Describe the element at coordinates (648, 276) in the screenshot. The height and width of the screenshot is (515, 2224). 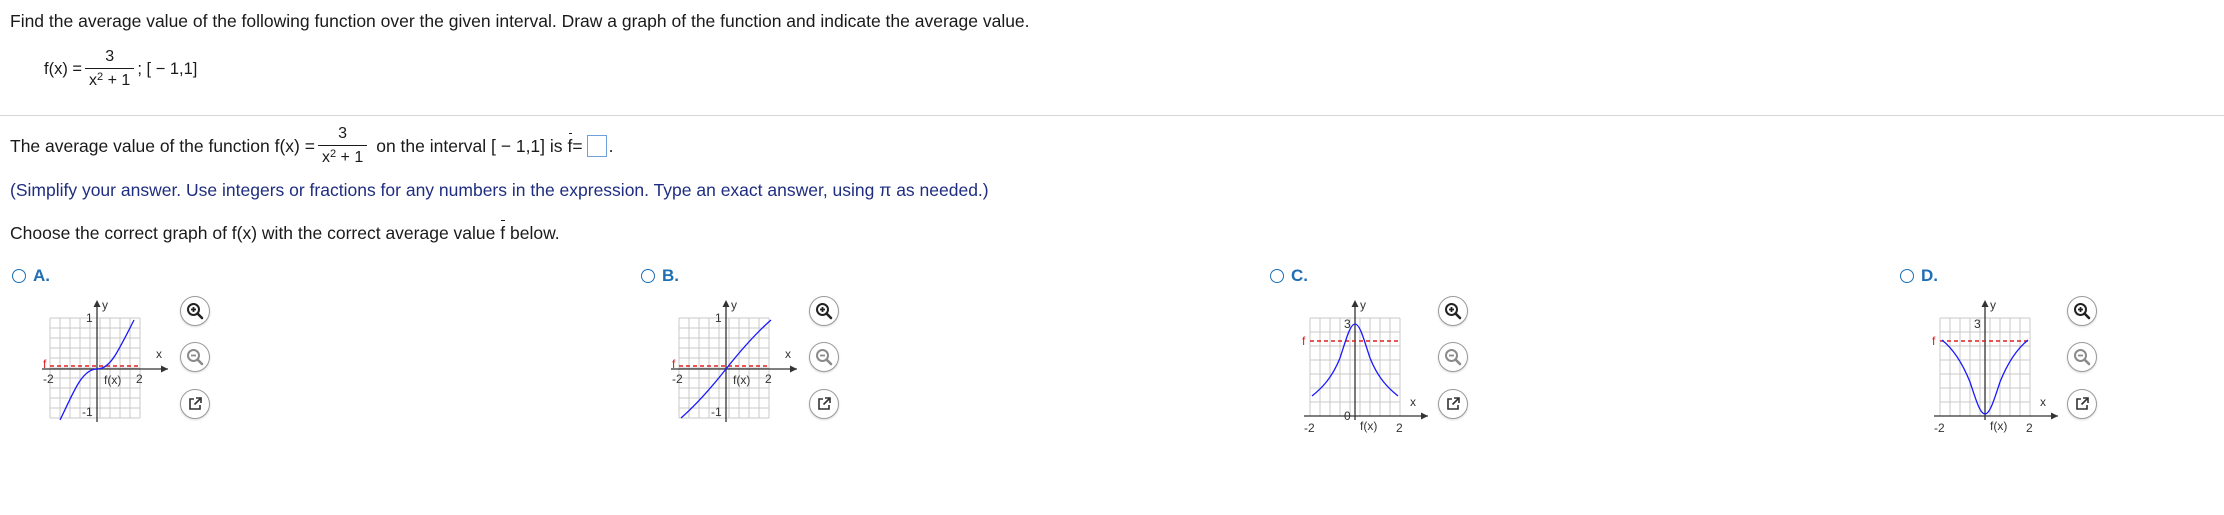
I see `radio-option-b` at that location.